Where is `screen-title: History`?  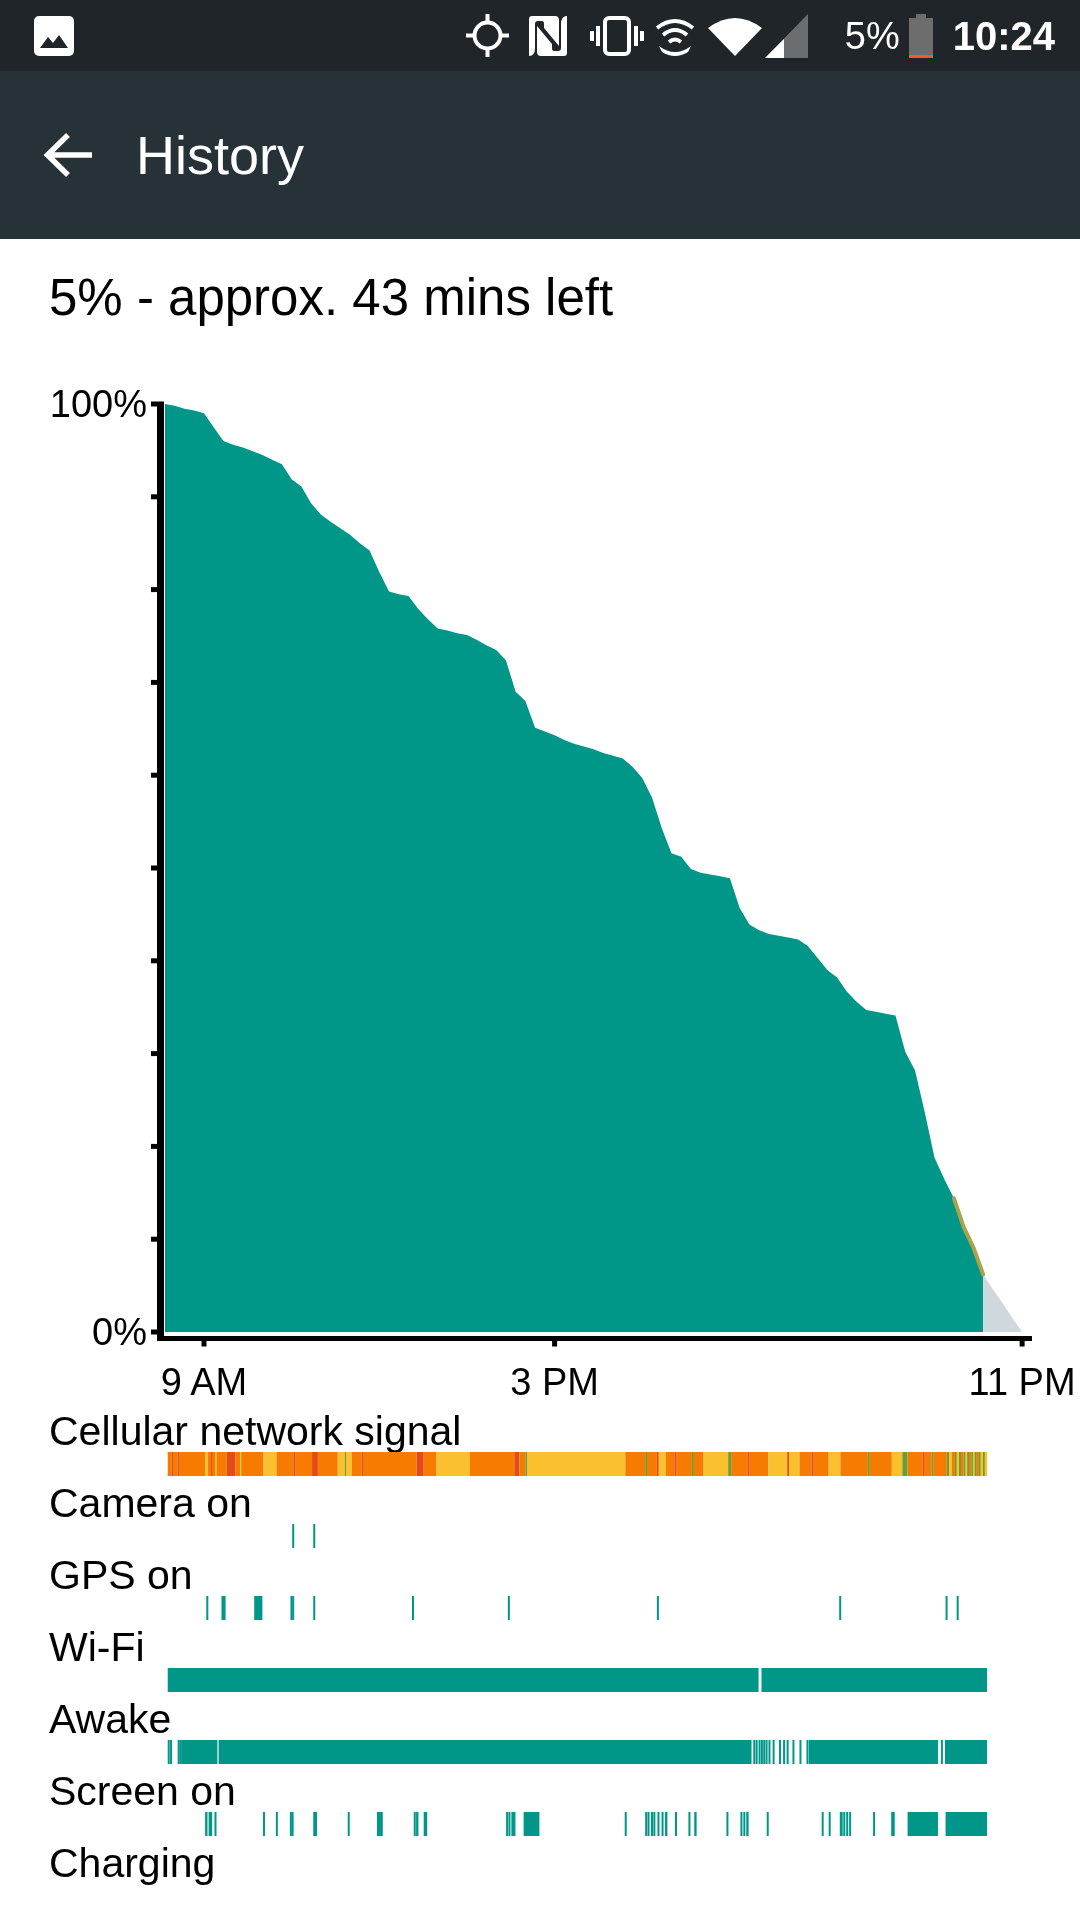
screen-title: History is located at coordinates (220, 155).